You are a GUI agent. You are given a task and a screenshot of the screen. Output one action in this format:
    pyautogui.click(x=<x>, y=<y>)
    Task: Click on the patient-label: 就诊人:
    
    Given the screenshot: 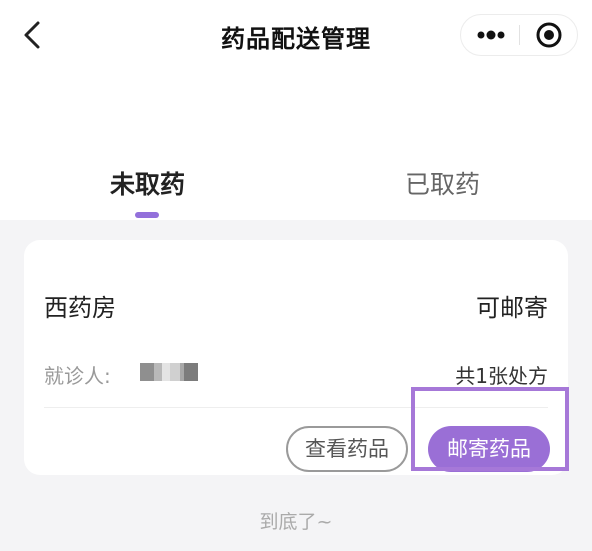 What is the action you would take?
    pyautogui.click(x=77, y=376)
    